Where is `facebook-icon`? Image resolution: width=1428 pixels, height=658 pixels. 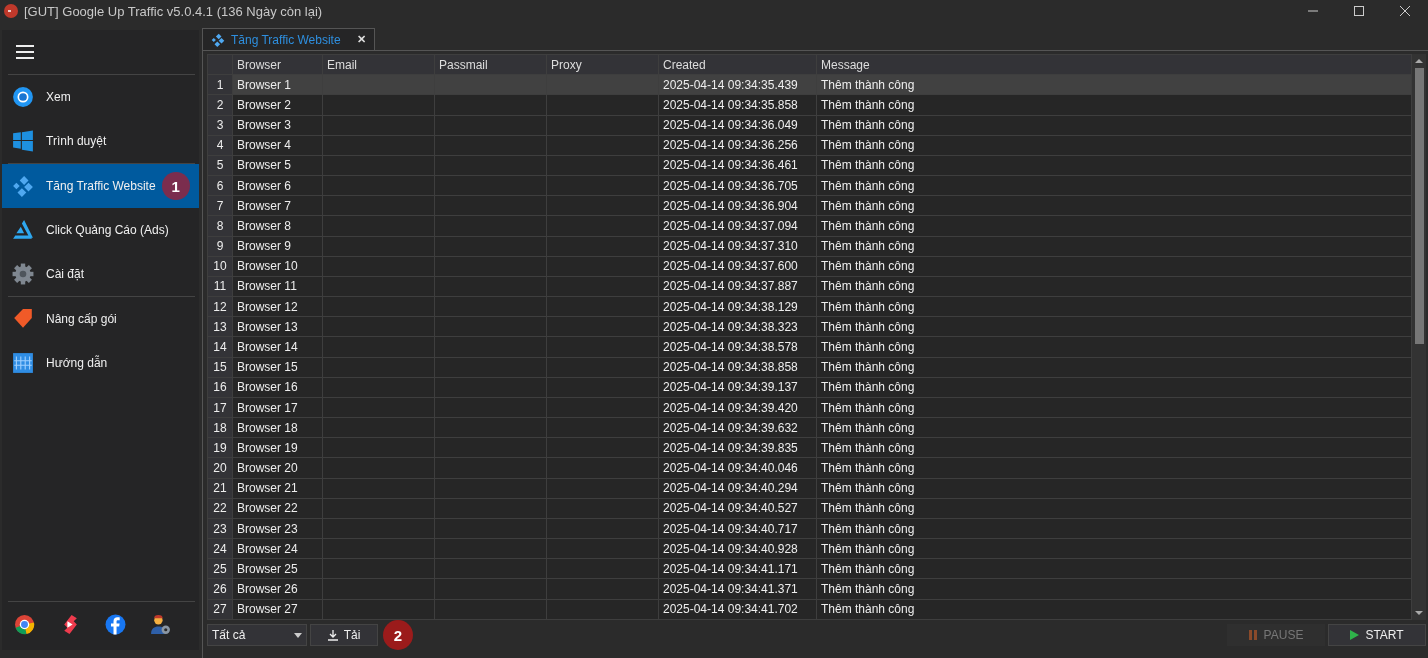
facebook-icon is located at coordinates (115, 624).